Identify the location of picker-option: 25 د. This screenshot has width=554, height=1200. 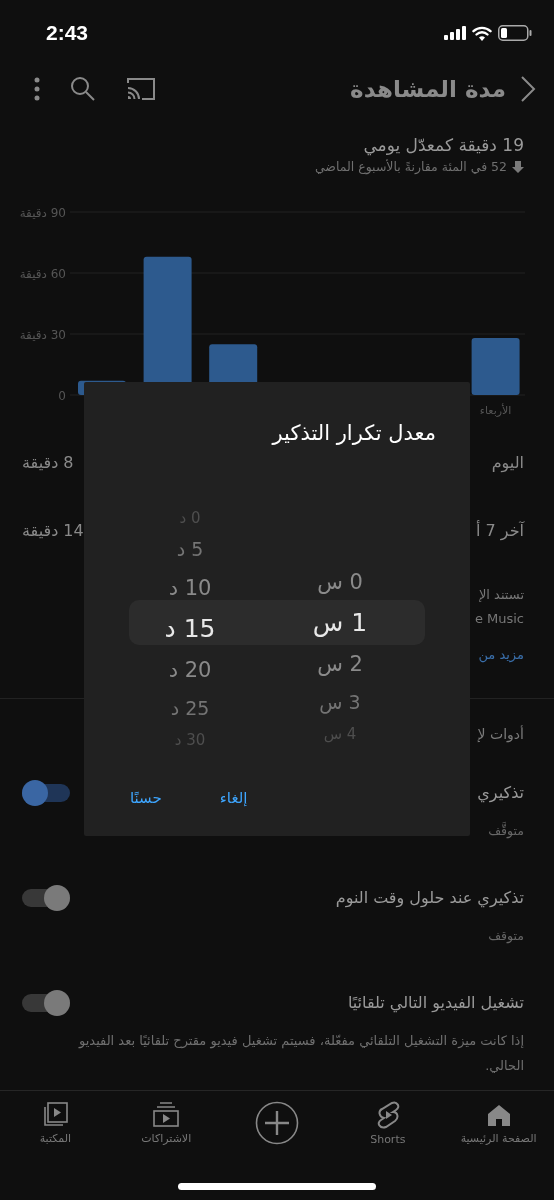
(190, 708).